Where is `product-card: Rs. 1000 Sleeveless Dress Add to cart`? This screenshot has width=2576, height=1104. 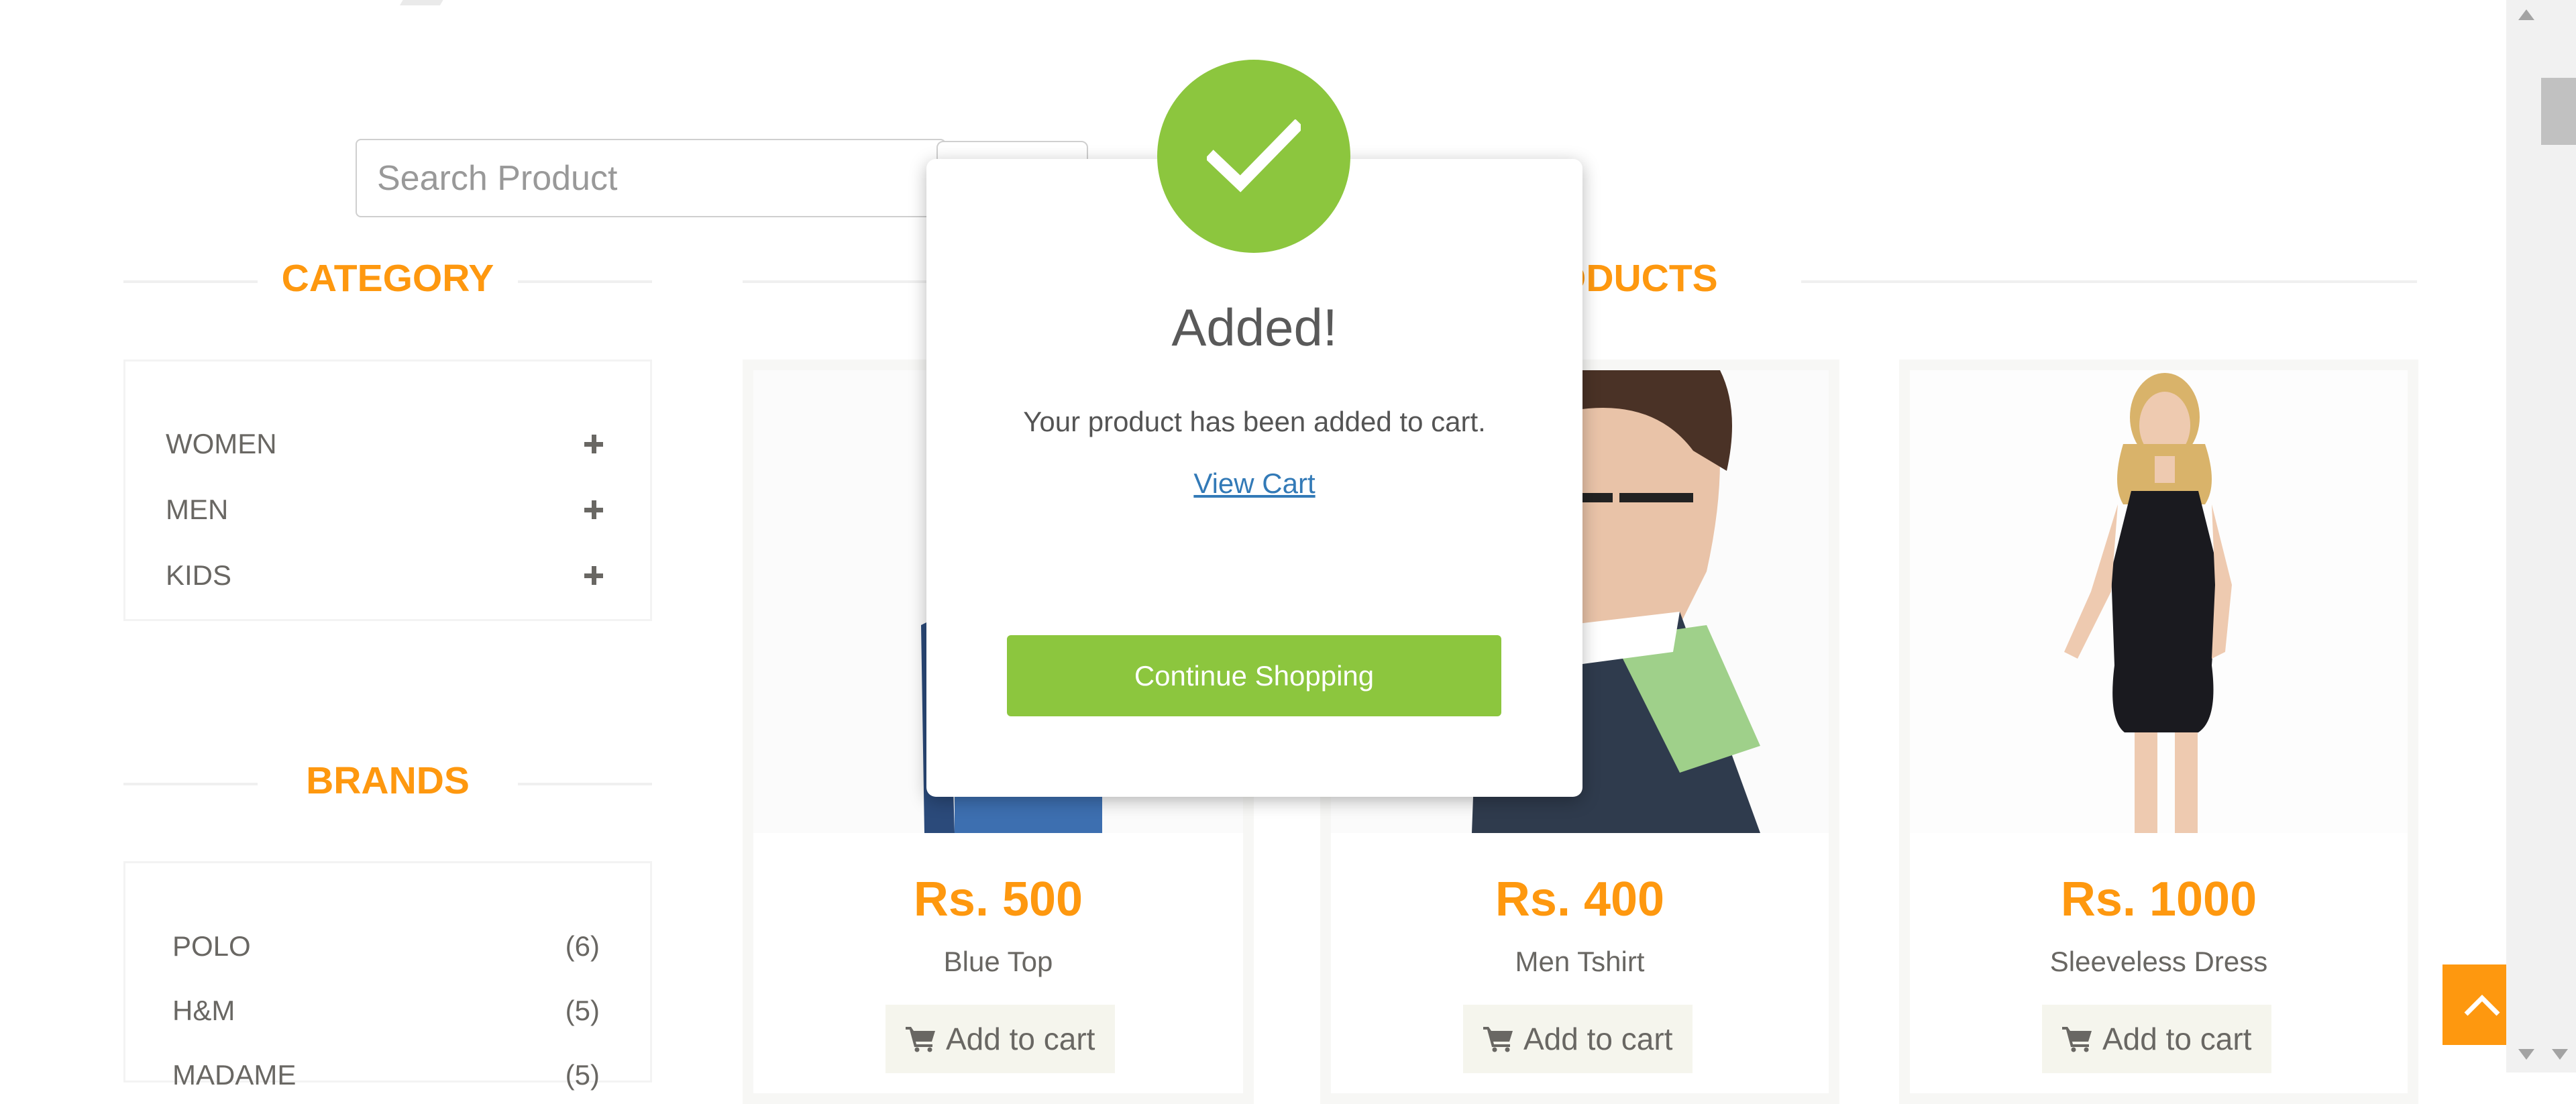 product-card: Rs. 1000 Sleeveless Dress Add to cart is located at coordinates (2158, 732).